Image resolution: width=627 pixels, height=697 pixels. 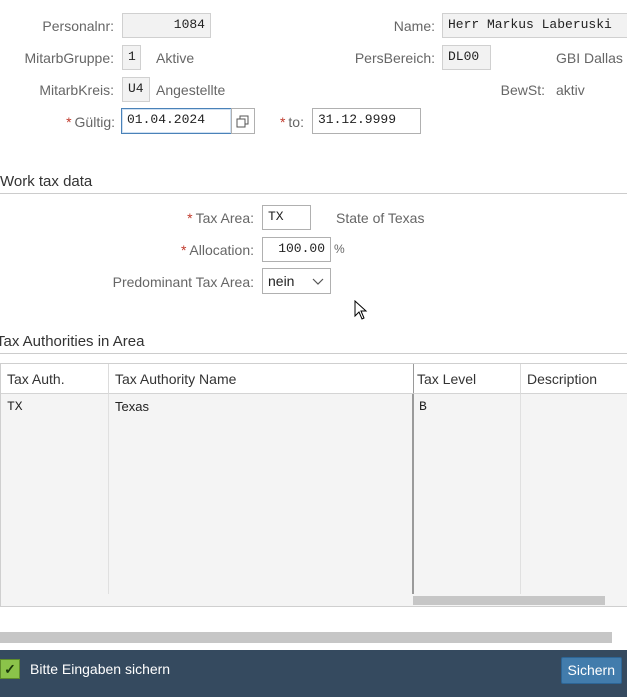 What do you see at coordinates (467, 379) in the screenshot?
I see `column-header-tax-level: Tax Level` at bounding box center [467, 379].